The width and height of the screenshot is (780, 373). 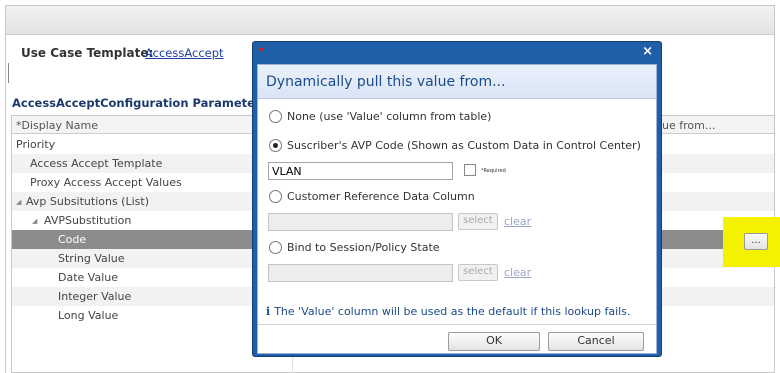 What do you see at coordinates (88, 220) in the screenshot?
I see `tree-row-label: AVPSubstitution` at bounding box center [88, 220].